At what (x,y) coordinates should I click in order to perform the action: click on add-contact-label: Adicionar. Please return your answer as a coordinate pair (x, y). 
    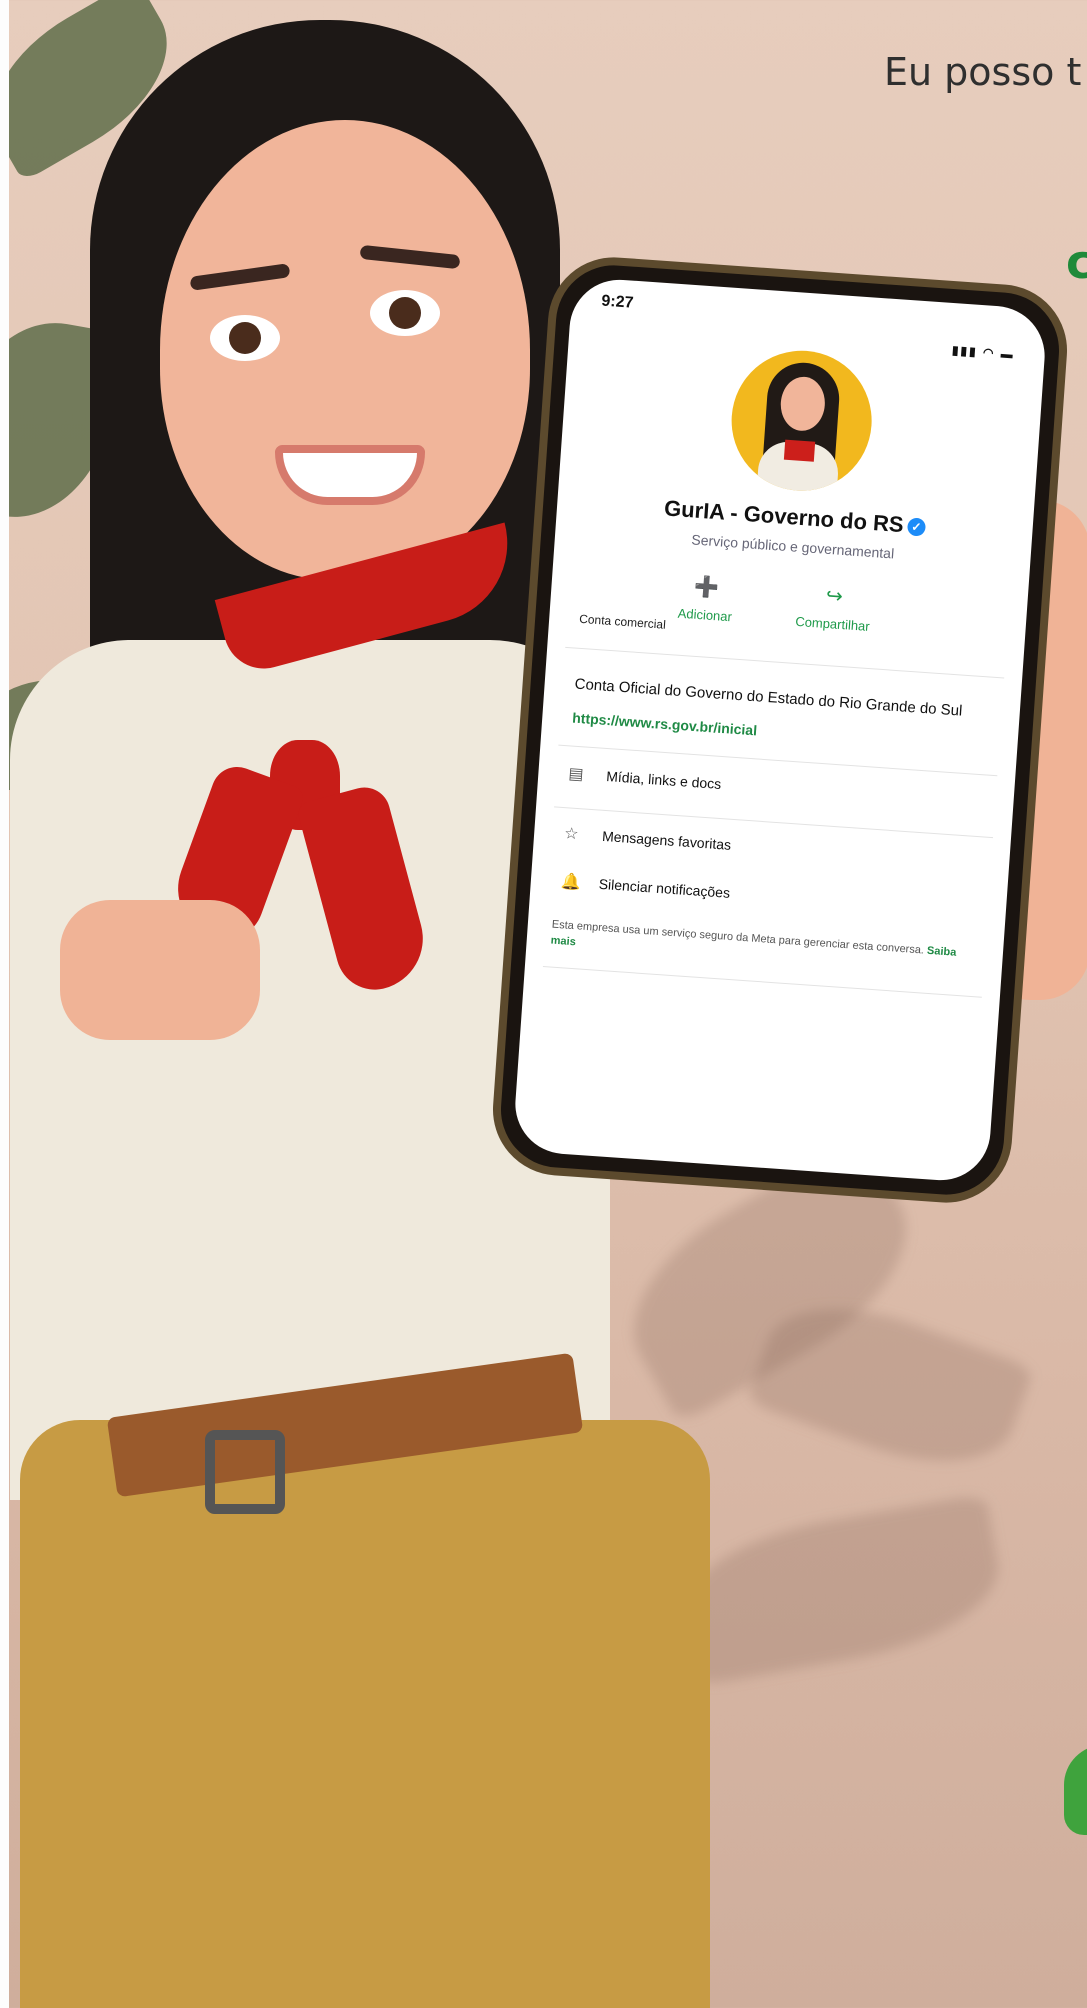
    Looking at the image, I should click on (705, 615).